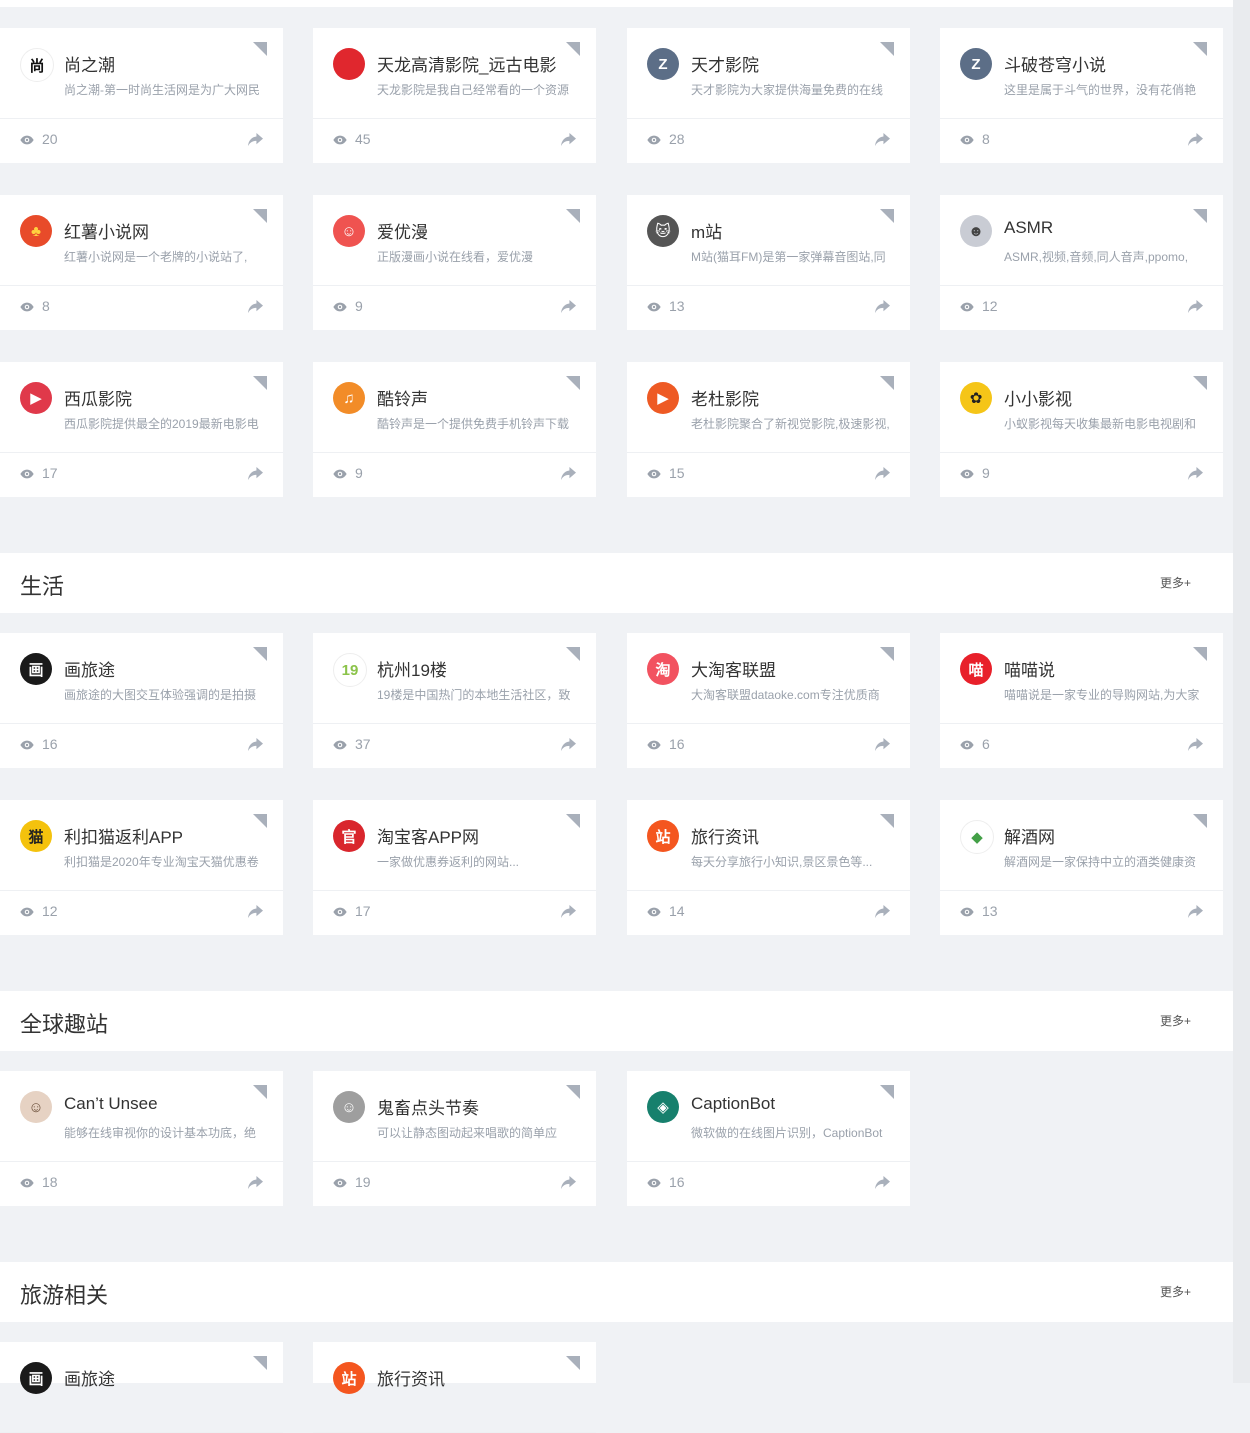 The image size is (1250, 1433). What do you see at coordinates (454, 867) in the screenshot?
I see `site-card: 官淘宝客APP网 一家做优惠券返利的网站... 17` at bounding box center [454, 867].